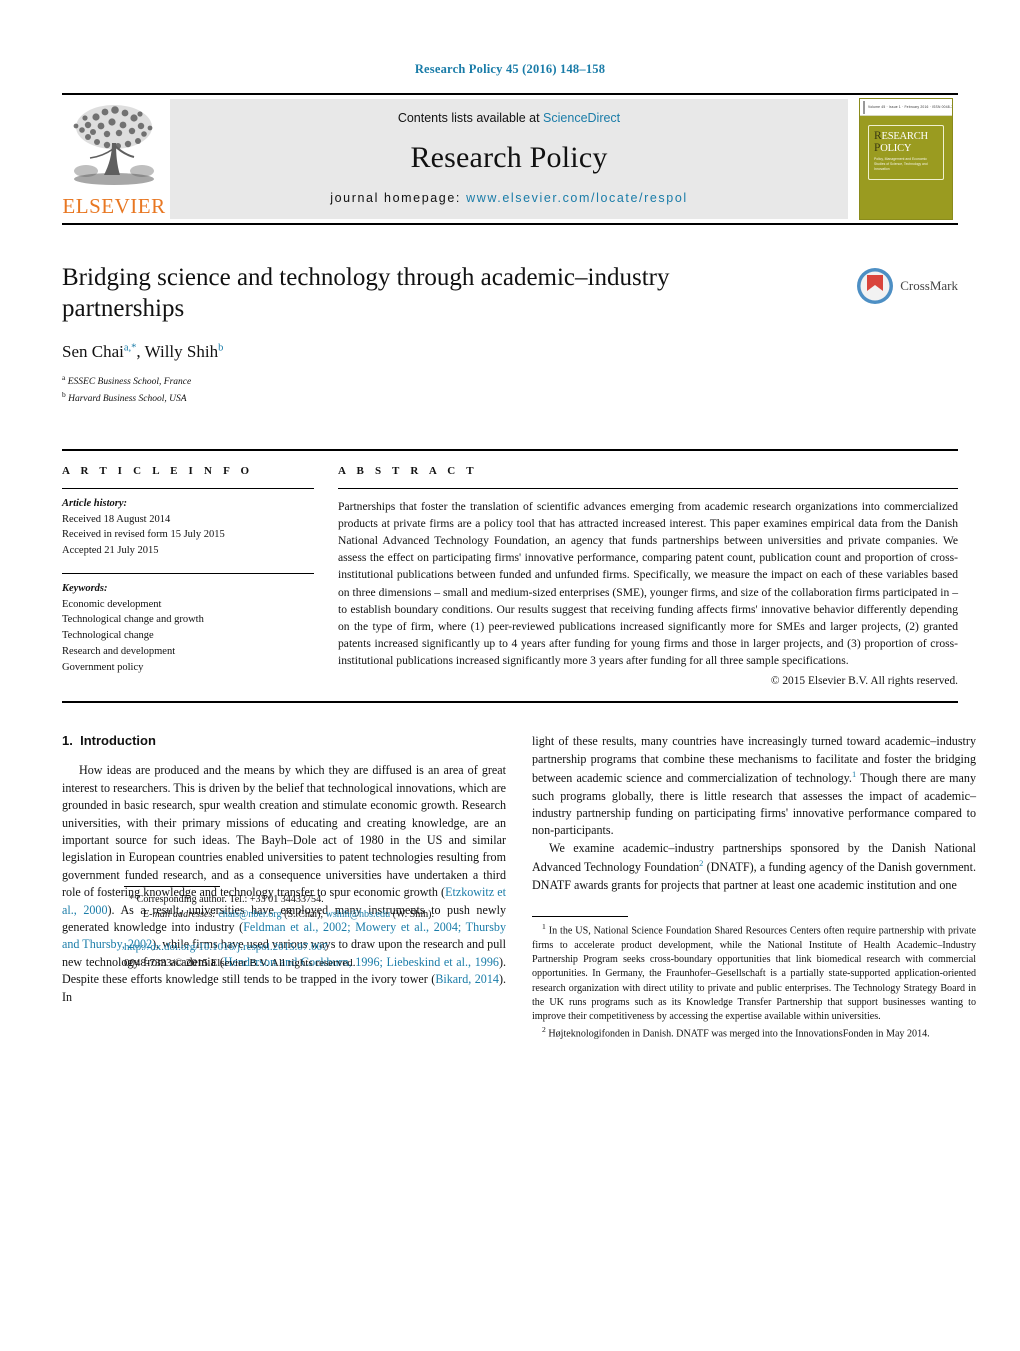  I want to click on article-history-item: Received 18 August 2014, so click(116, 519).